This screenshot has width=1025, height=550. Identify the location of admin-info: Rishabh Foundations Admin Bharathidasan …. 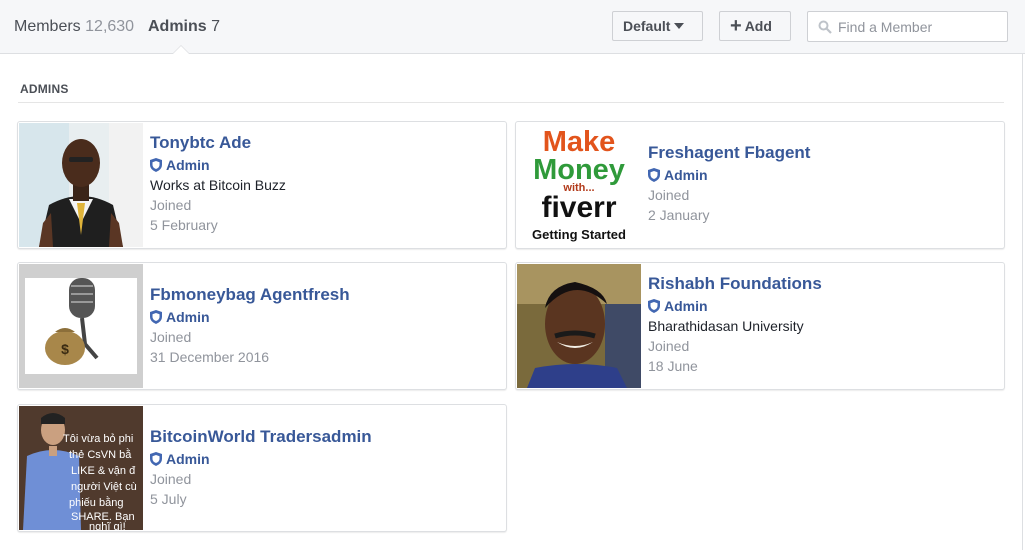
(822, 326).